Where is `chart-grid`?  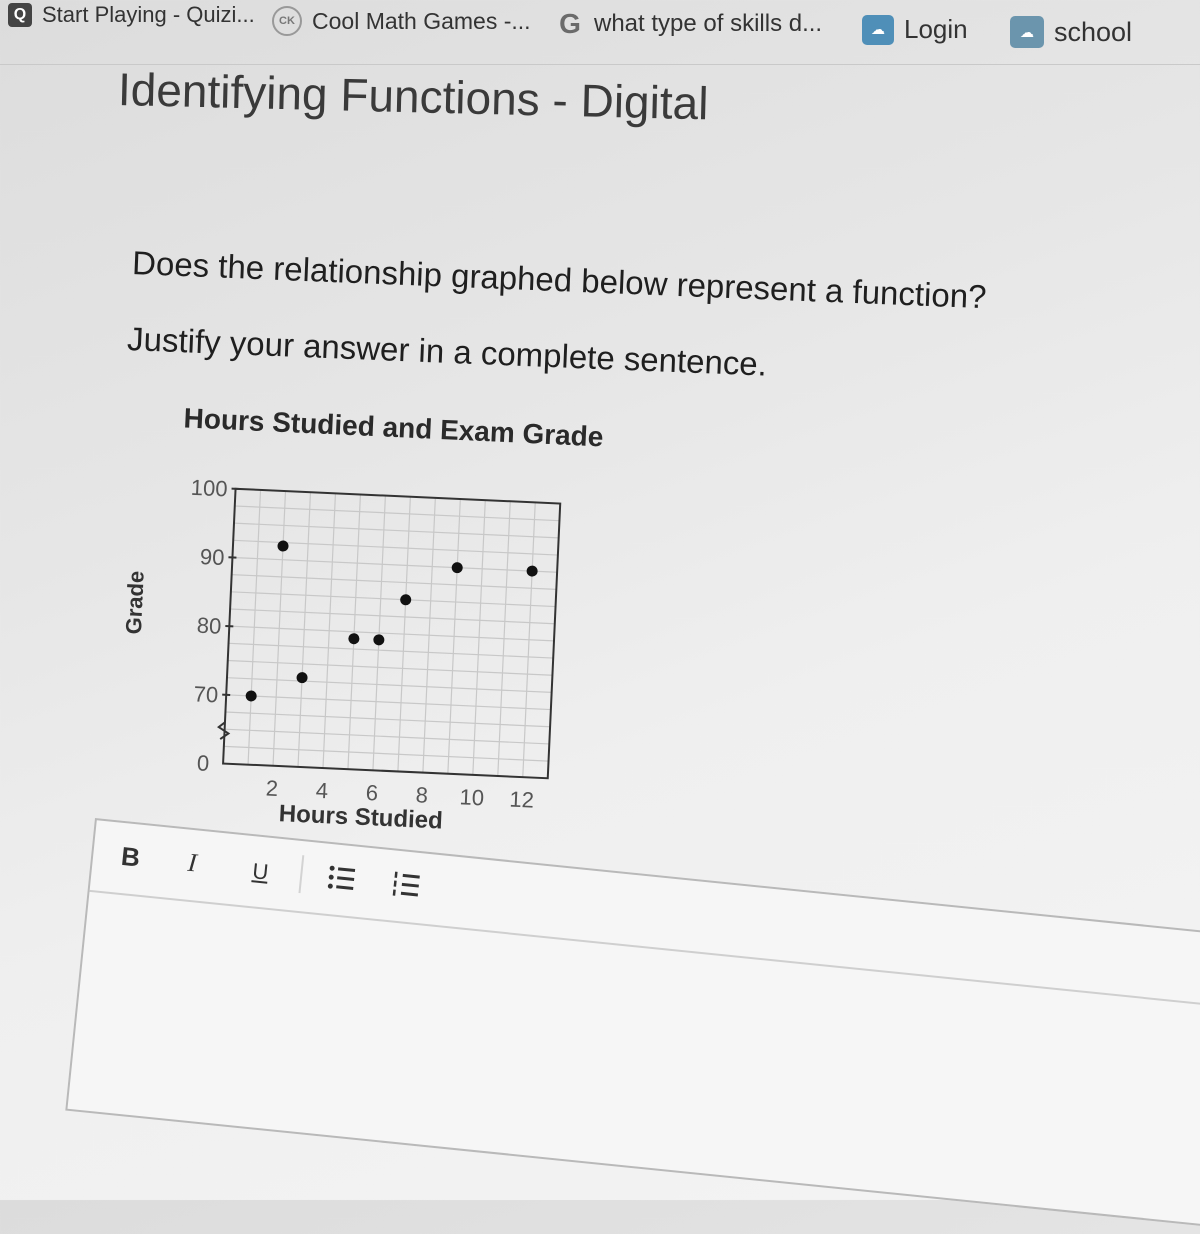 chart-grid is located at coordinates (391, 633).